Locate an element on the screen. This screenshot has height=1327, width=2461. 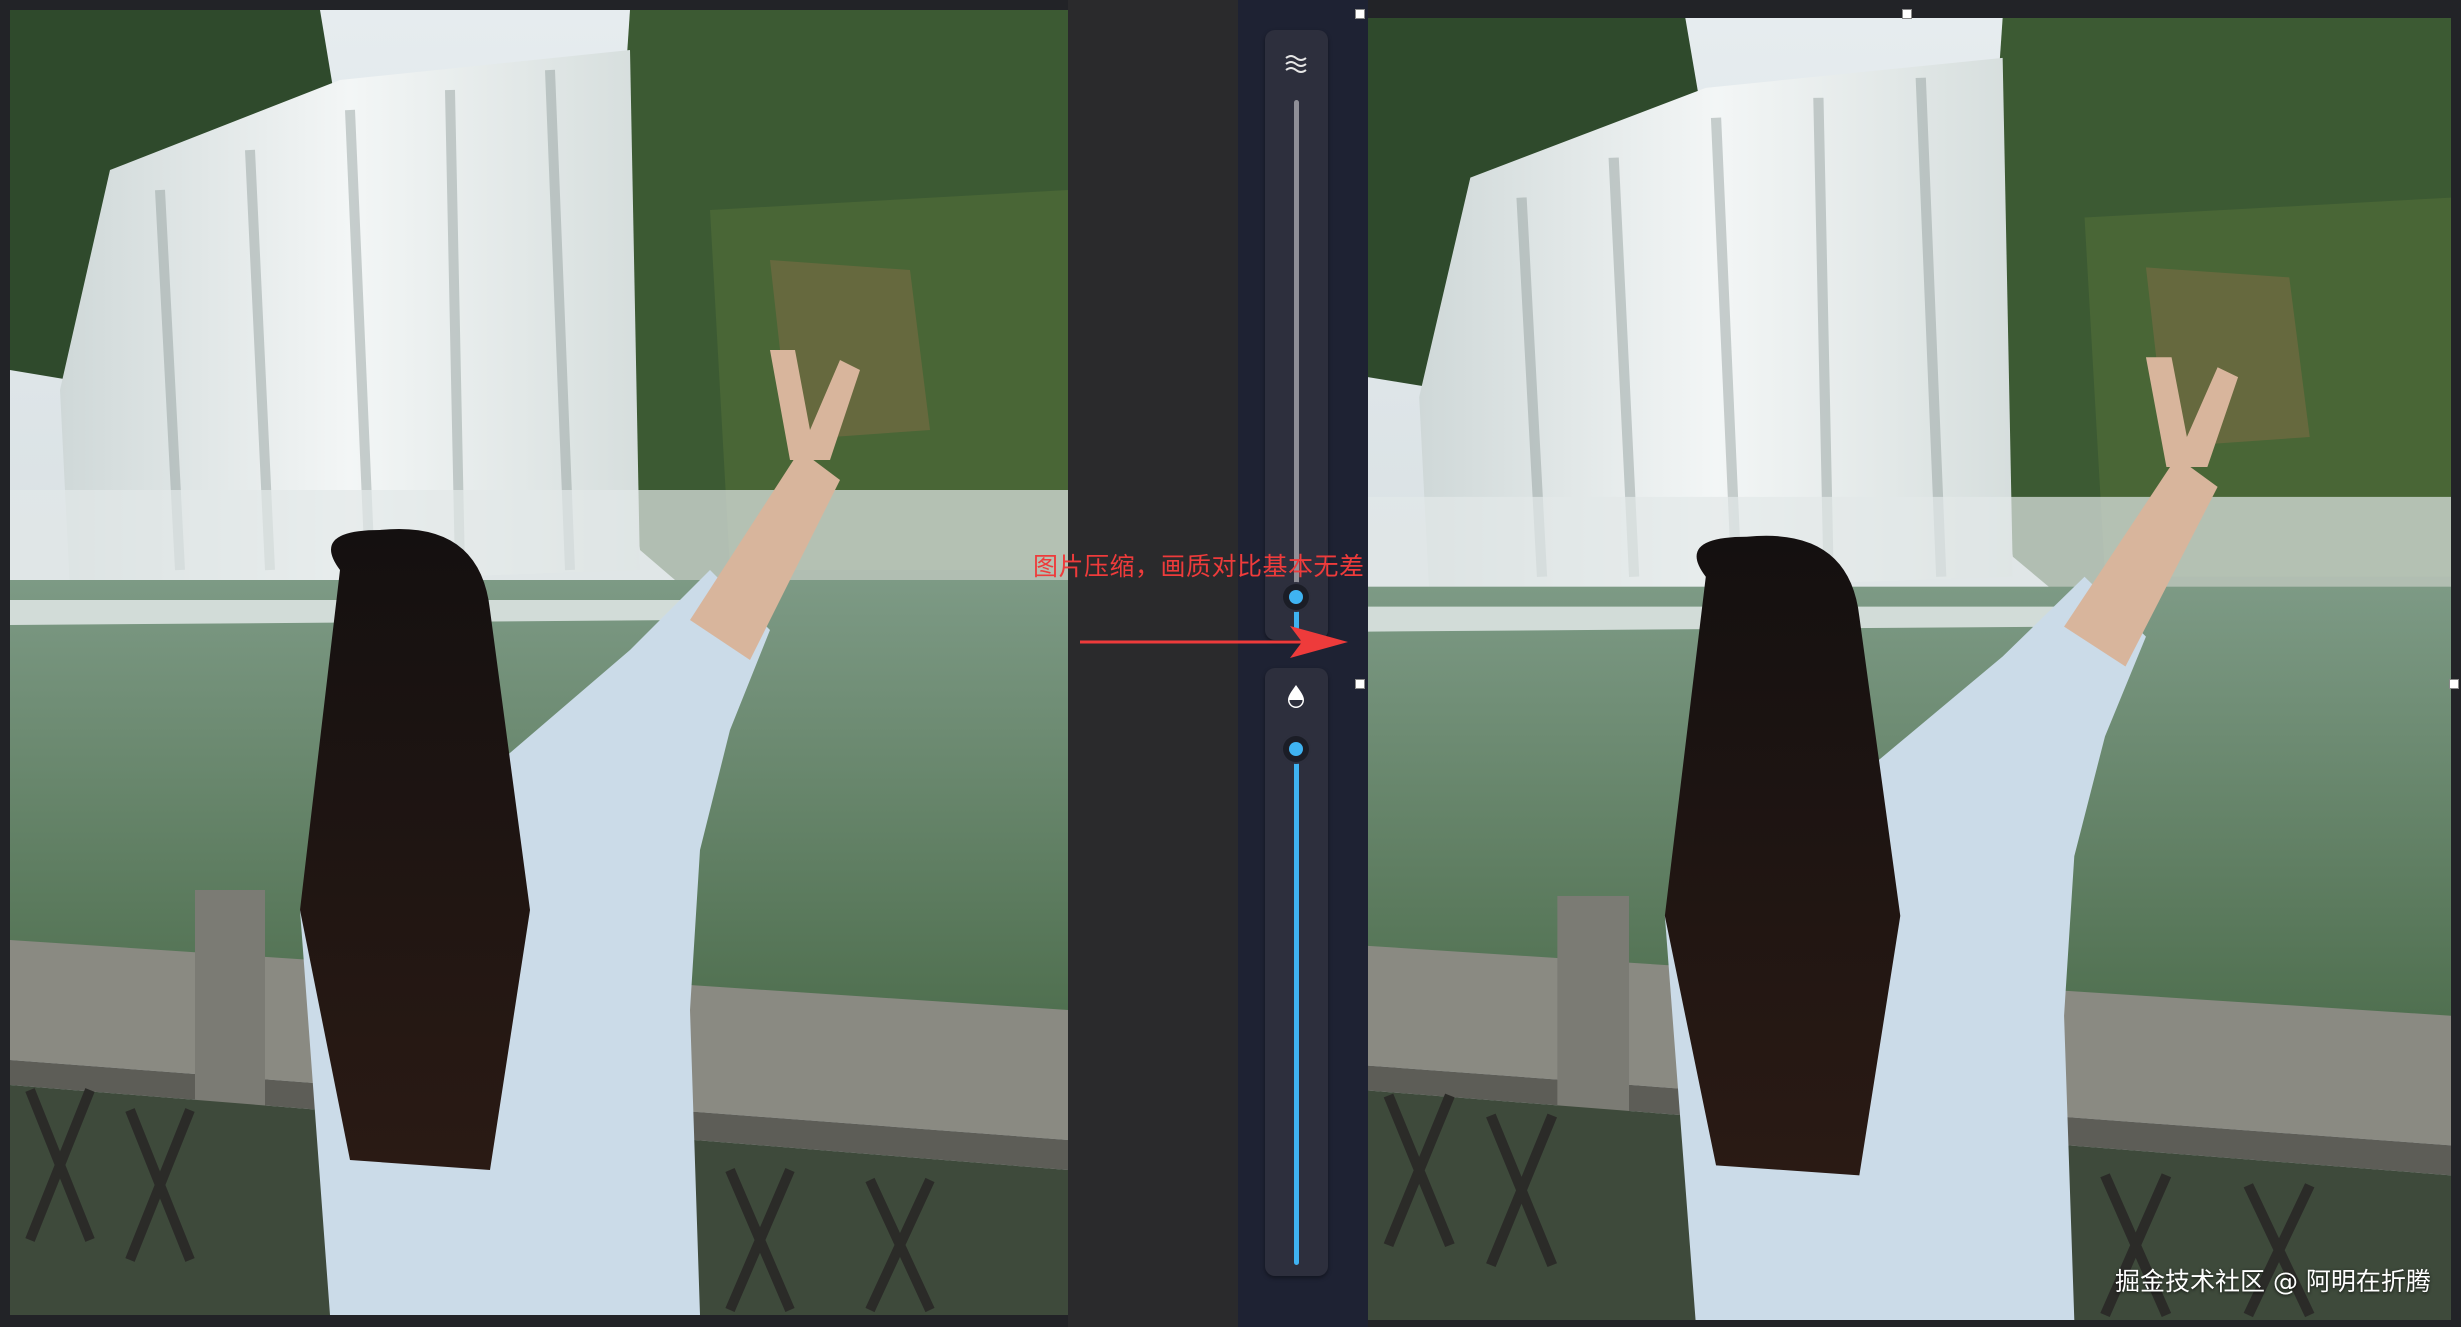
quality-slider-panel is located at coordinates (1296, 972).